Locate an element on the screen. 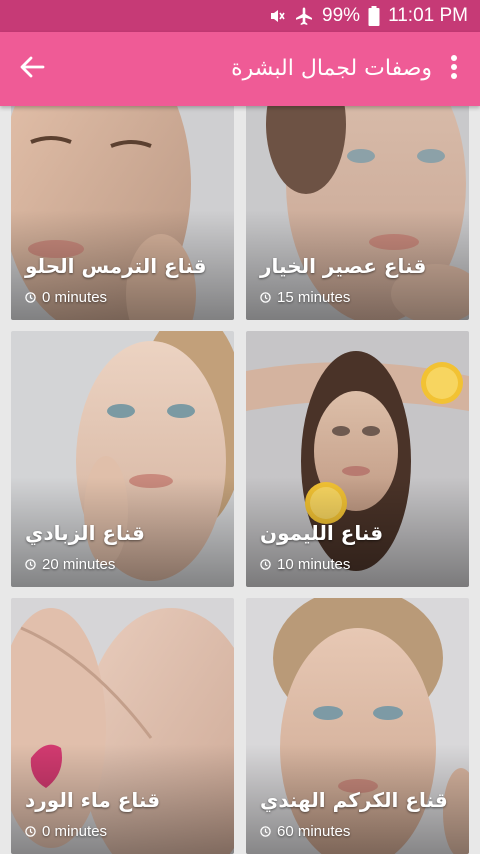 This screenshot has width=480, height=854. recipe-time: 20 minutes is located at coordinates (70, 564).